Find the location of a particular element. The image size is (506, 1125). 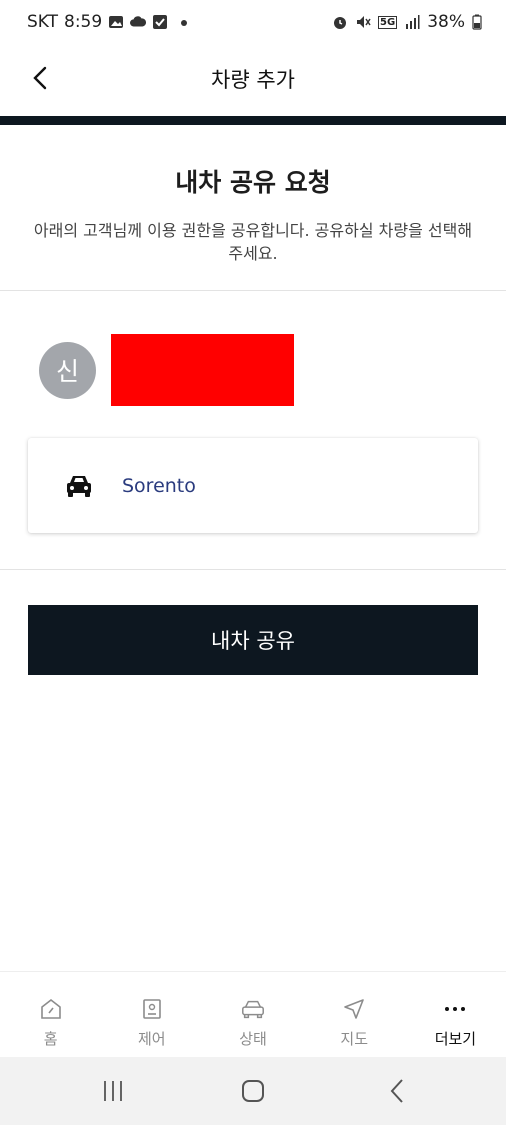

recent-apps-button is located at coordinates (113, 1091).